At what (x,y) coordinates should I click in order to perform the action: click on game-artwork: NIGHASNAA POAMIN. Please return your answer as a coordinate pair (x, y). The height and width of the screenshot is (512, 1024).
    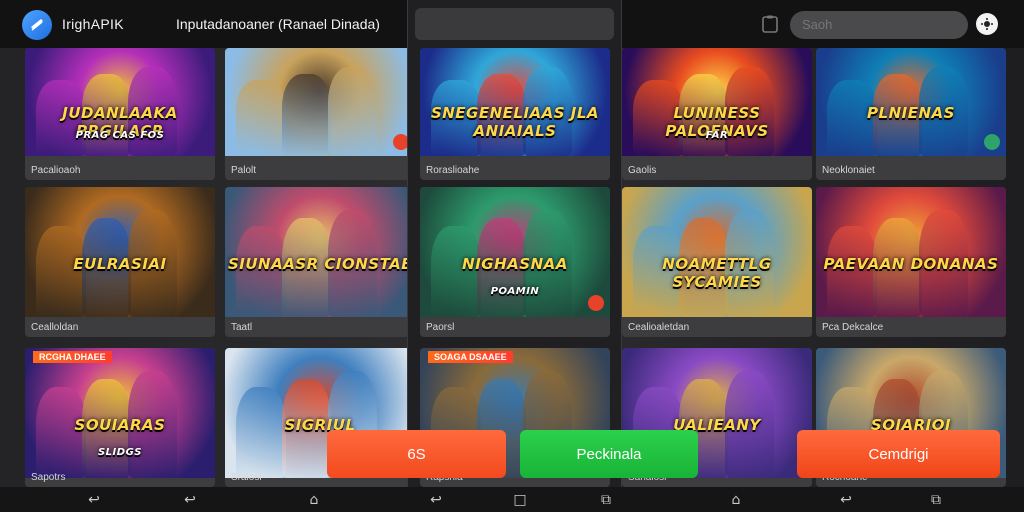
    Looking at the image, I should click on (515, 252).